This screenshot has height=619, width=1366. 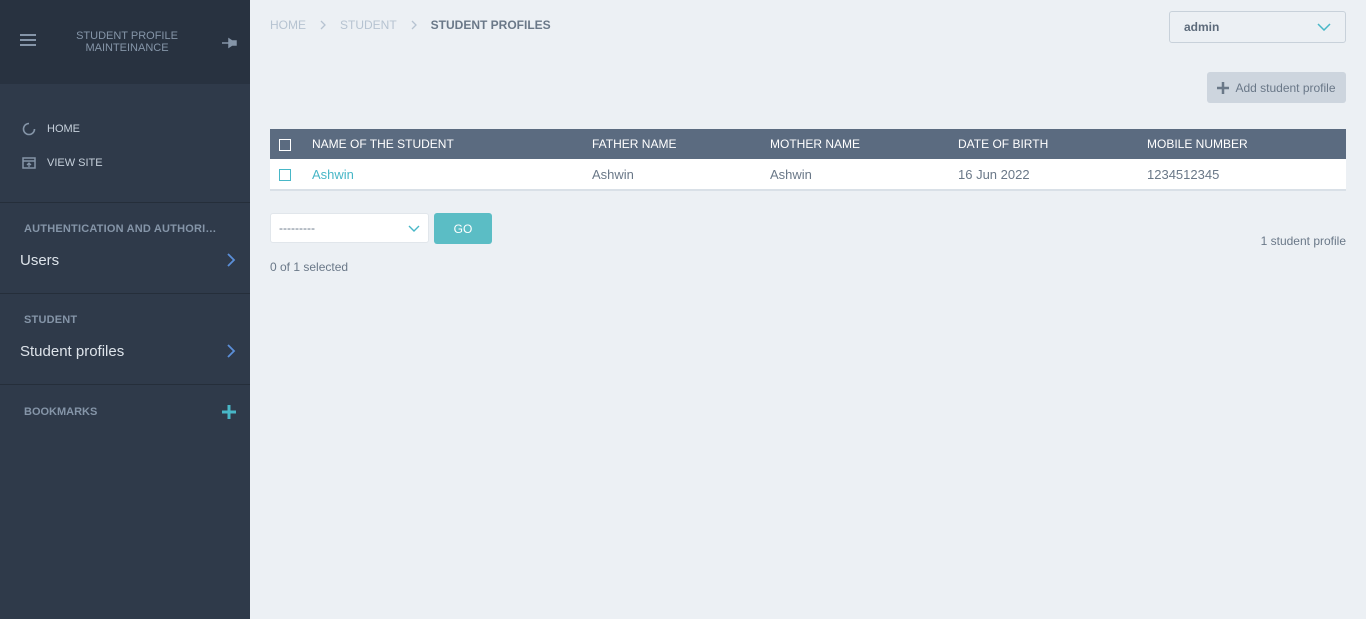 I want to click on sidebar-link-label: VIEW SITE, so click(x=75, y=163).